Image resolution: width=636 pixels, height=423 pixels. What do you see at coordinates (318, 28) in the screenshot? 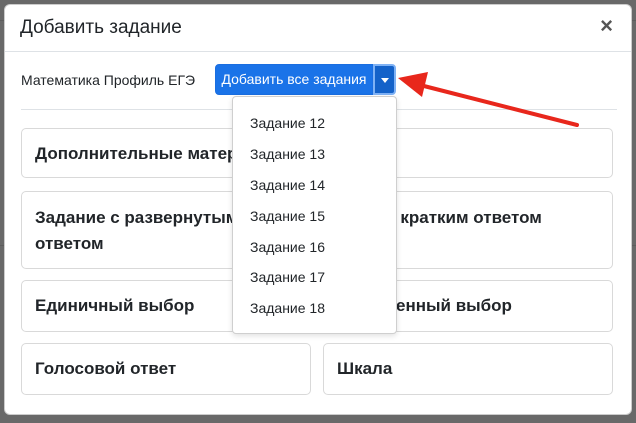
I see `modal-header: Добавить задание ×` at bounding box center [318, 28].